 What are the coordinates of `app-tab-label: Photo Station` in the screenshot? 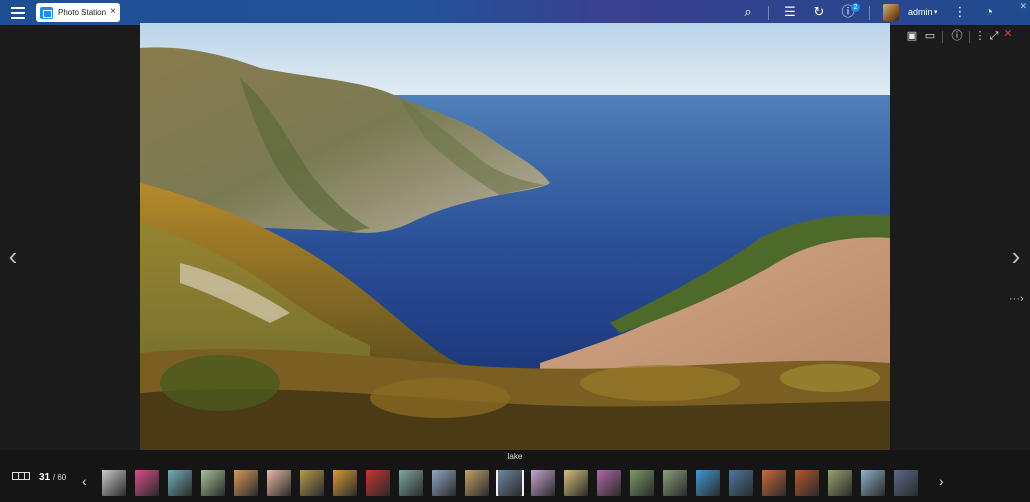 It's located at (82, 12).